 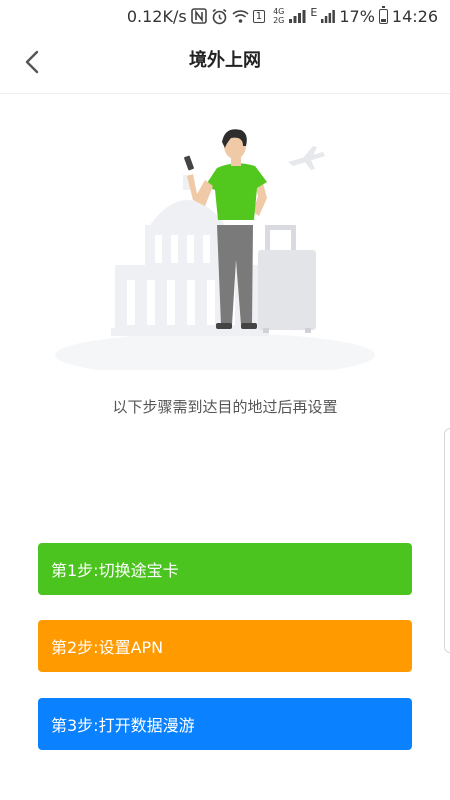 What do you see at coordinates (357, 16) in the screenshot?
I see `battery-percent: 17%` at bounding box center [357, 16].